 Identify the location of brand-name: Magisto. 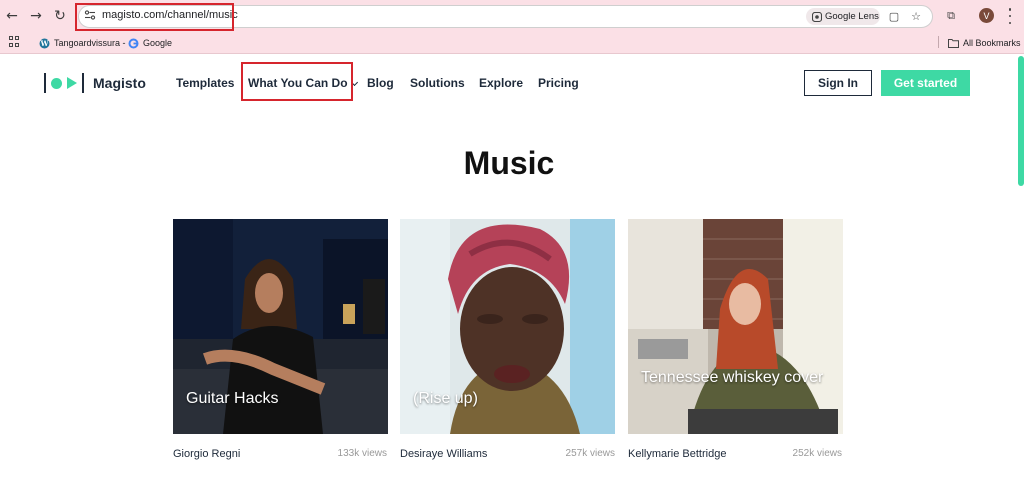
(119, 83).